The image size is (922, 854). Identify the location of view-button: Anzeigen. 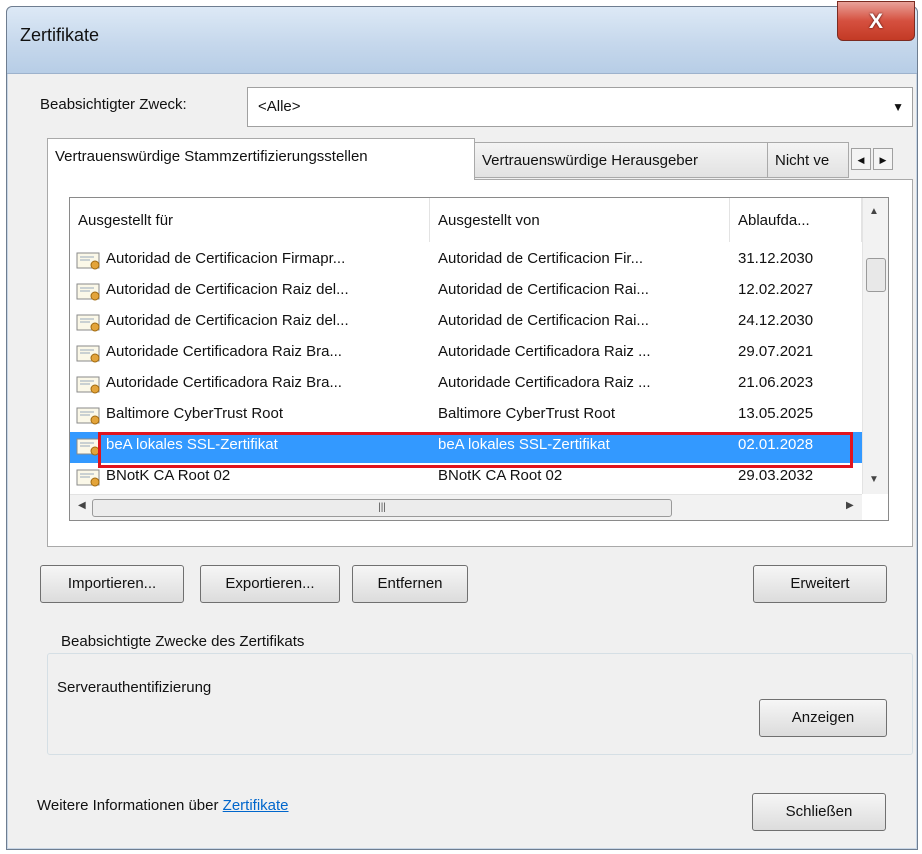
(823, 718).